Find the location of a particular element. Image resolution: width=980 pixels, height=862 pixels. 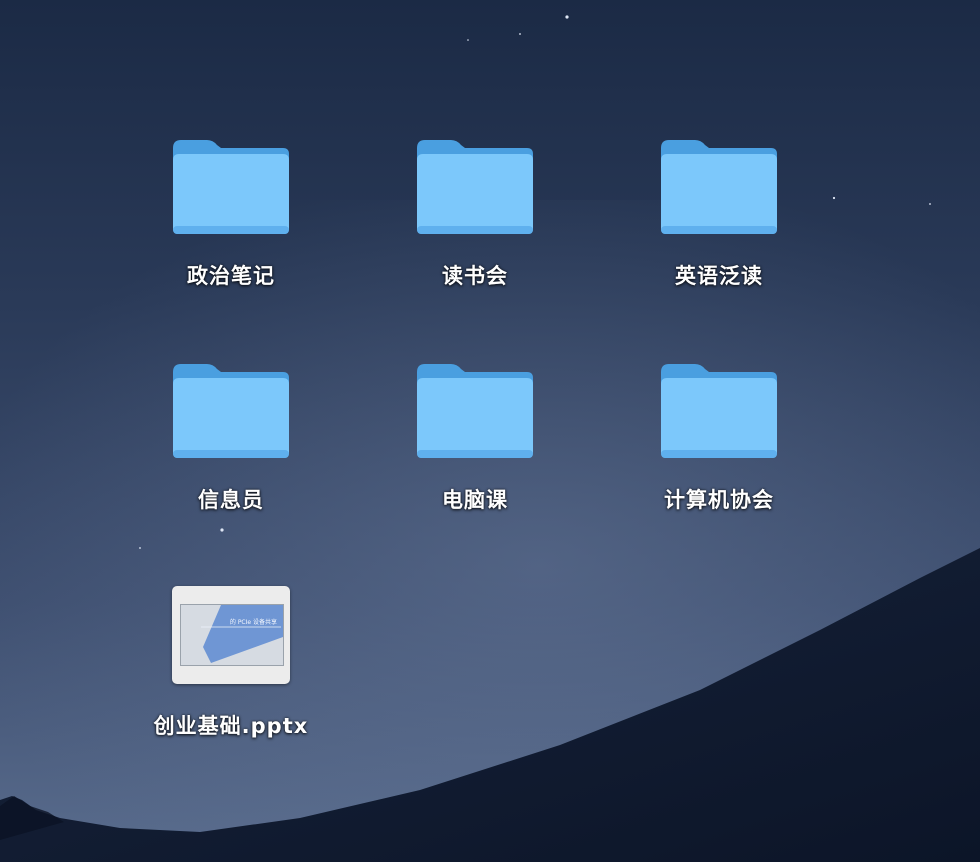

item-label: 政治笔记 is located at coordinates (231, 276).